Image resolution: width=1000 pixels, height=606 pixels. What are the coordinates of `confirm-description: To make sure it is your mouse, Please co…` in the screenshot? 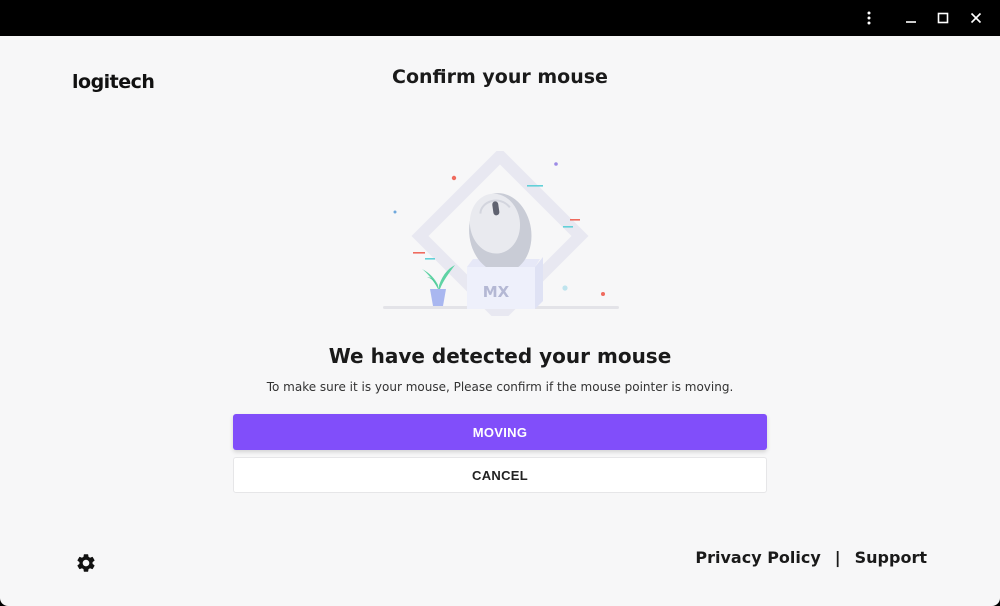 It's located at (500, 387).